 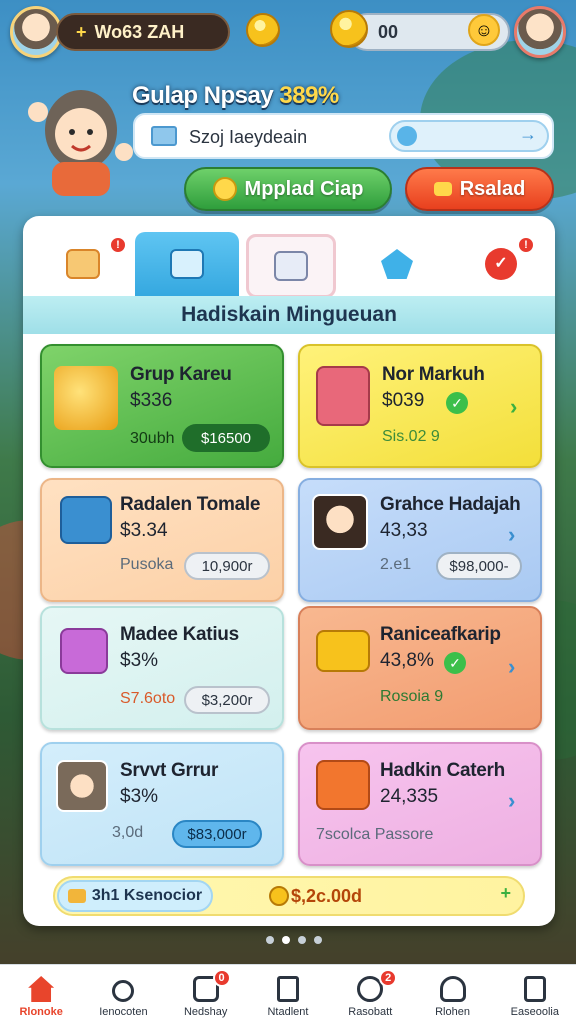 What do you see at coordinates (412, 696) in the screenshot?
I see `card-sub: Rosoia 9` at bounding box center [412, 696].